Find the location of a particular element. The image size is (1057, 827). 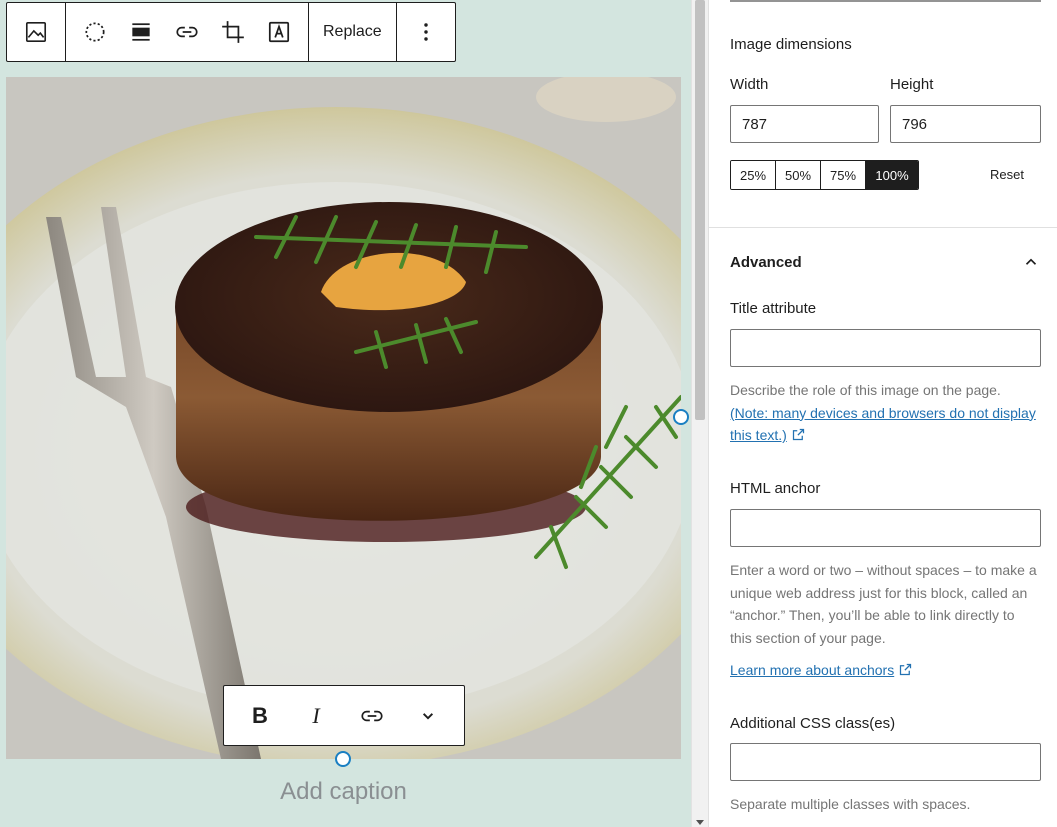

image-dimensions-title: Image dimensions is located at coordinates (791, 44).